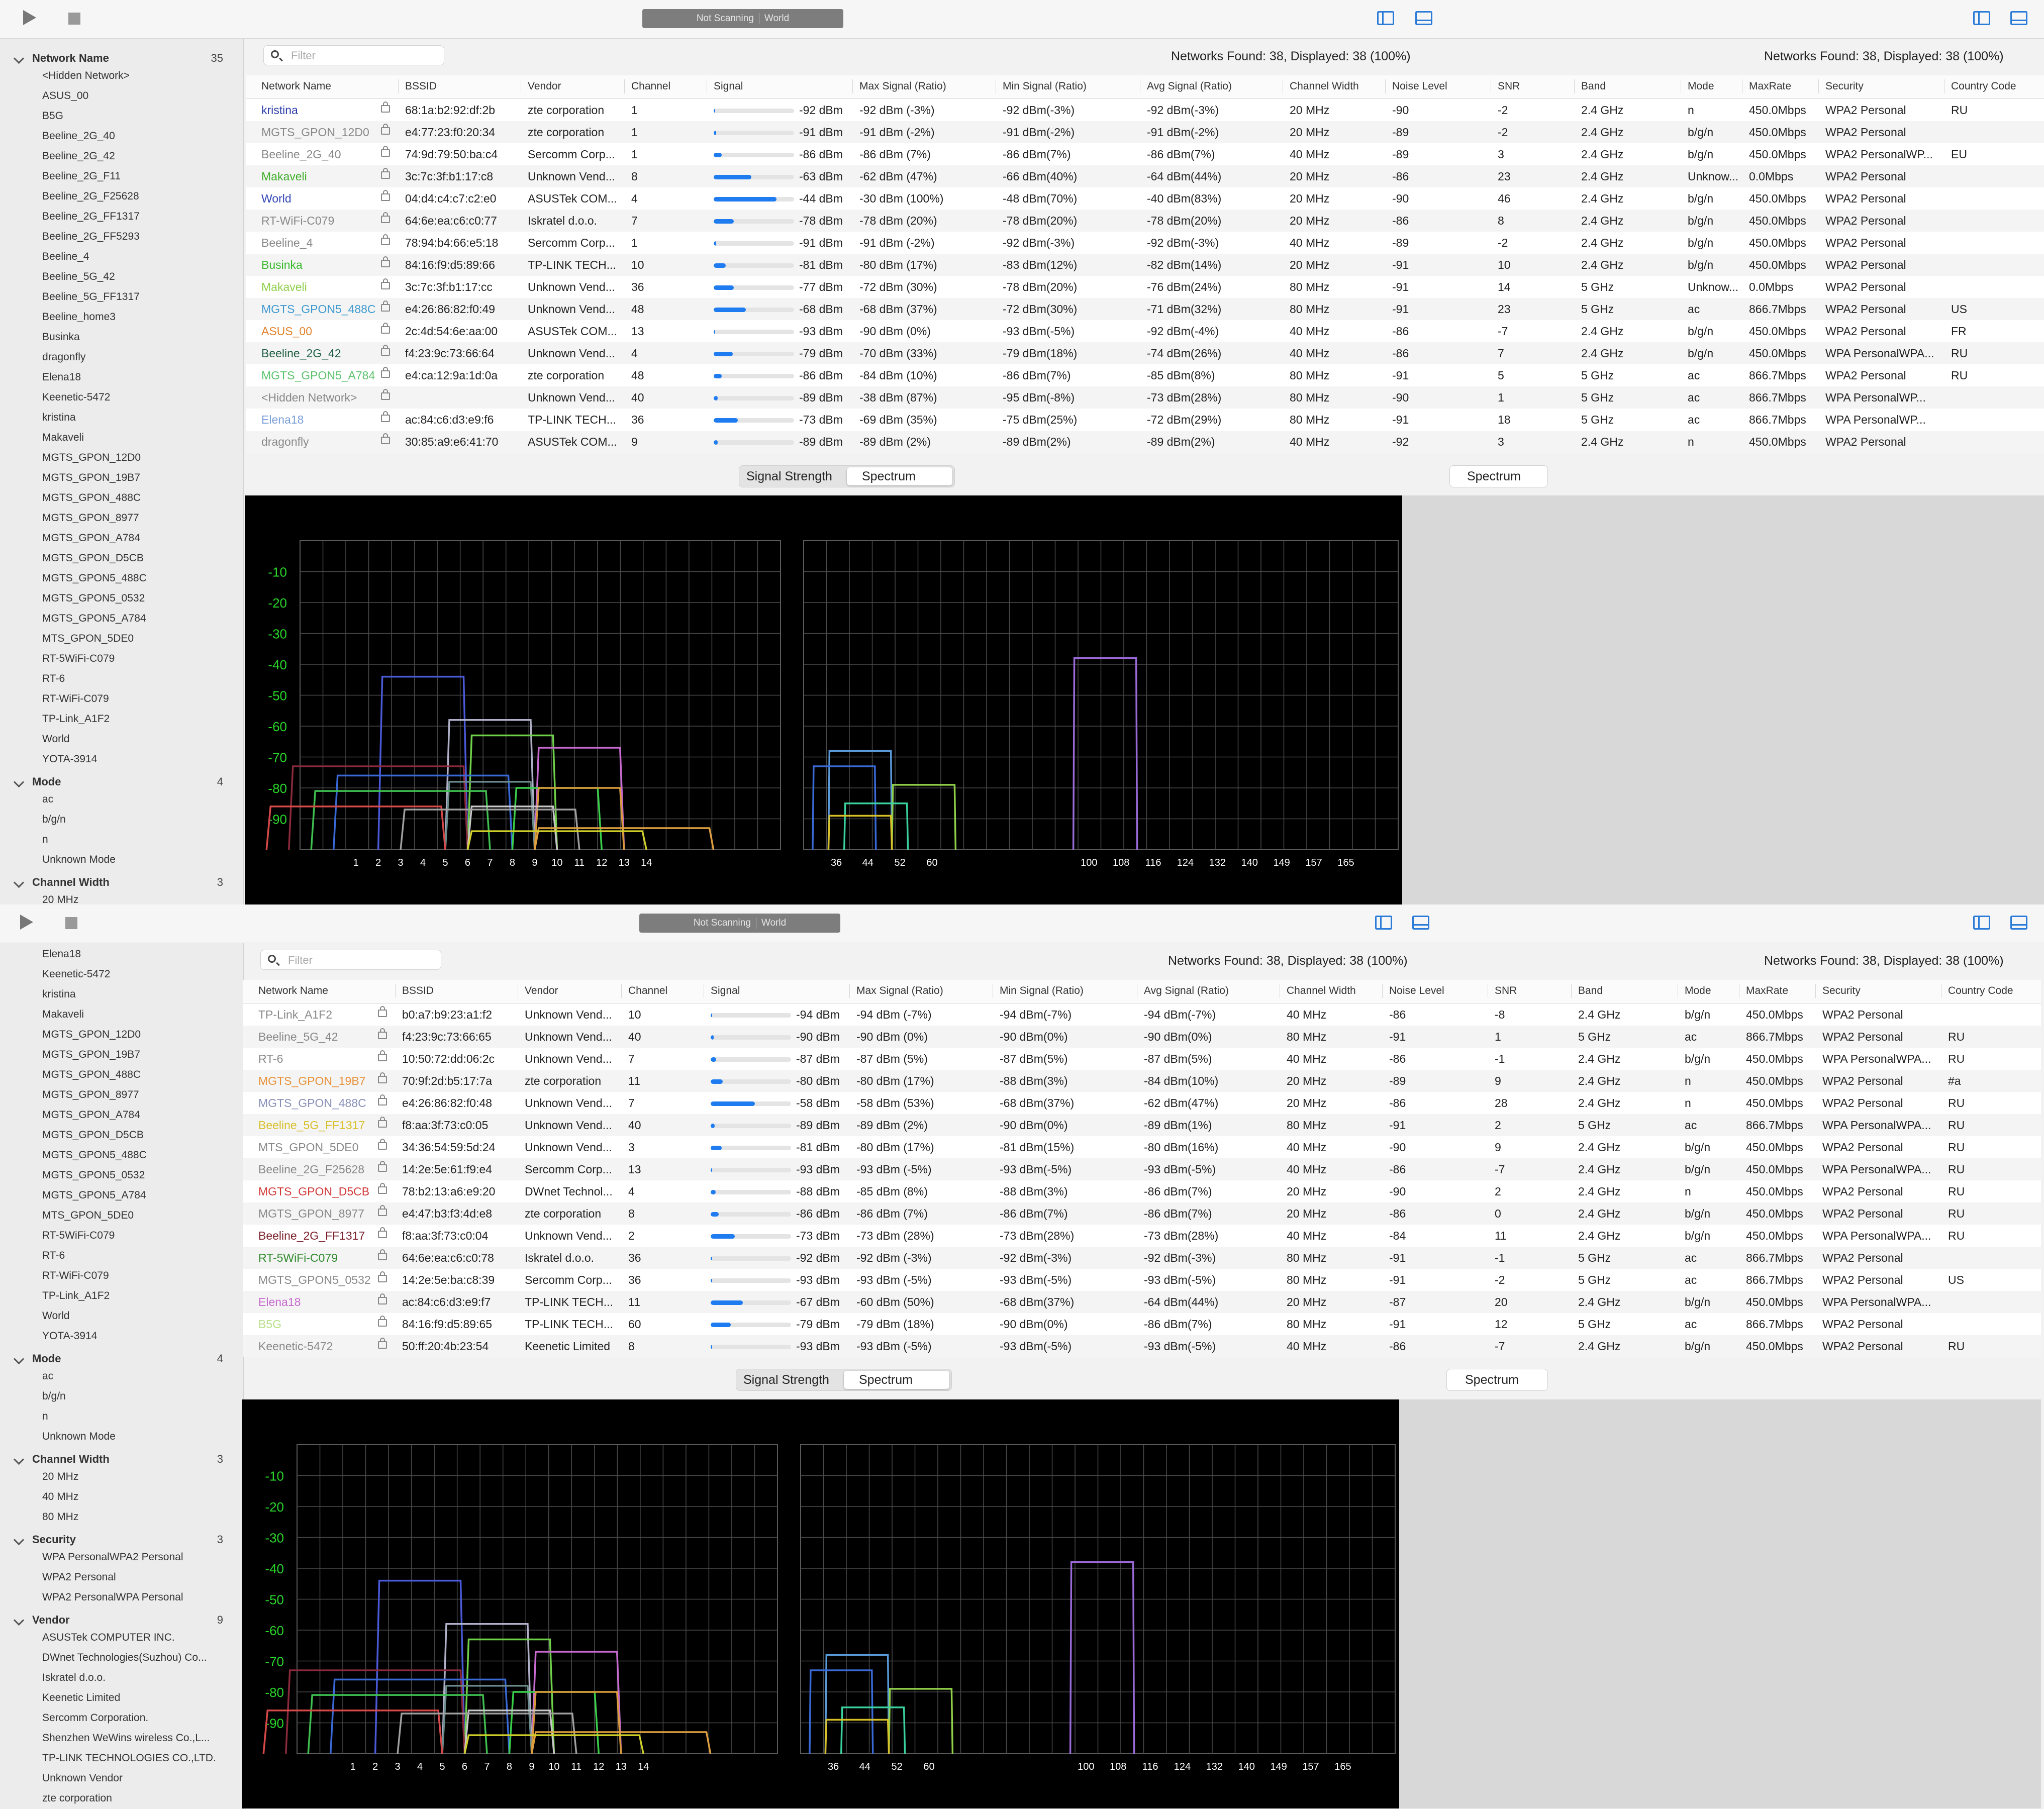  I want to click on column-header: Min Signal (Ratio), so click(1045, 86).